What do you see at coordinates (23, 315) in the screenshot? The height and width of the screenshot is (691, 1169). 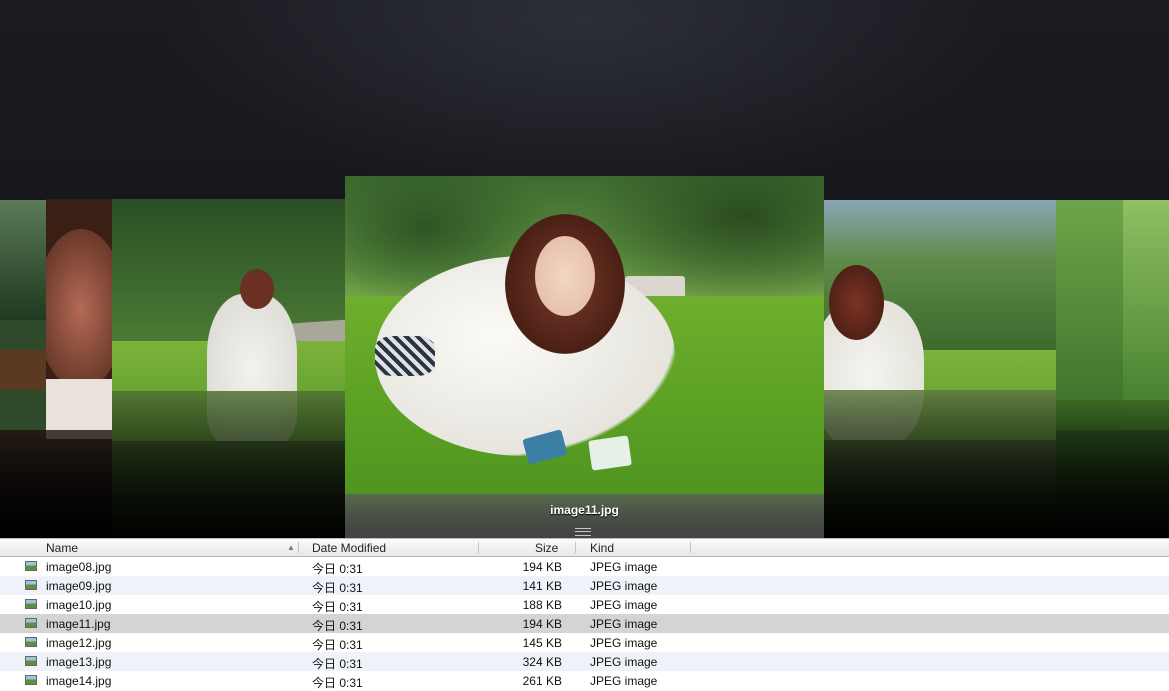 I see `cover-image08` at bounding box center [23, 315].